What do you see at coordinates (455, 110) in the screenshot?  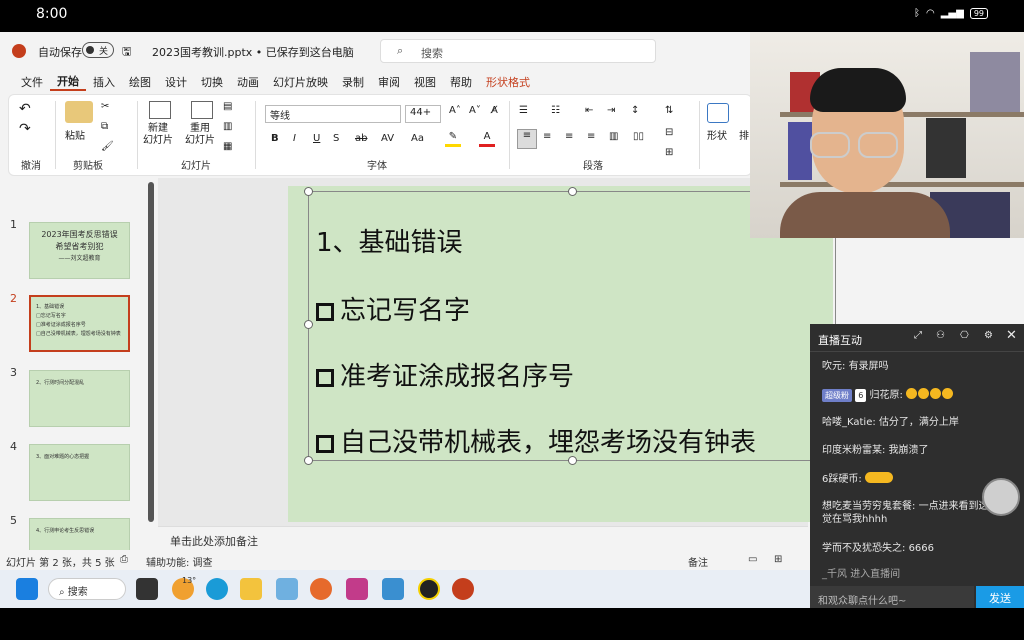 I see `increase-font-icon: A˄` at bounding box center [455, 110].